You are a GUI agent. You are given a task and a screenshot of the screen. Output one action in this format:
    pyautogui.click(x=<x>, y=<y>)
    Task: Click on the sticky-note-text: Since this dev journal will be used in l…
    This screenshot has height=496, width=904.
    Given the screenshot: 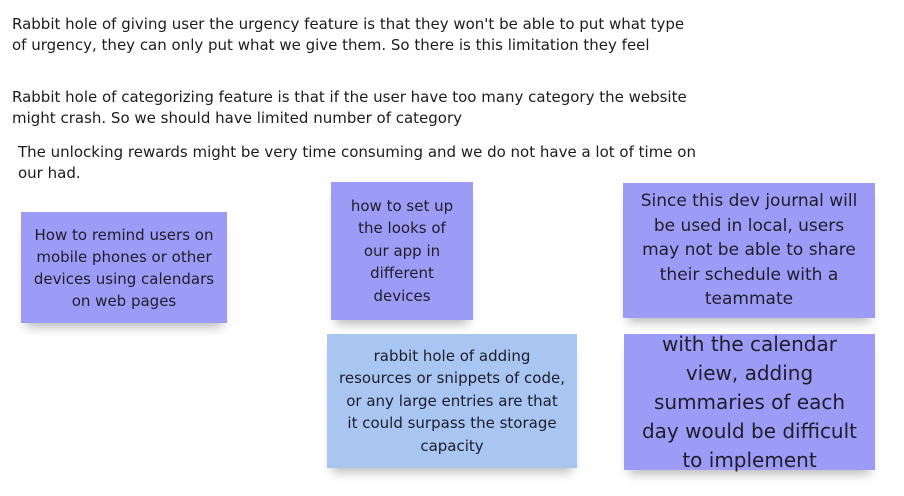 What is the action you would take?
    pyautogui.click(x=749, y=250)
    